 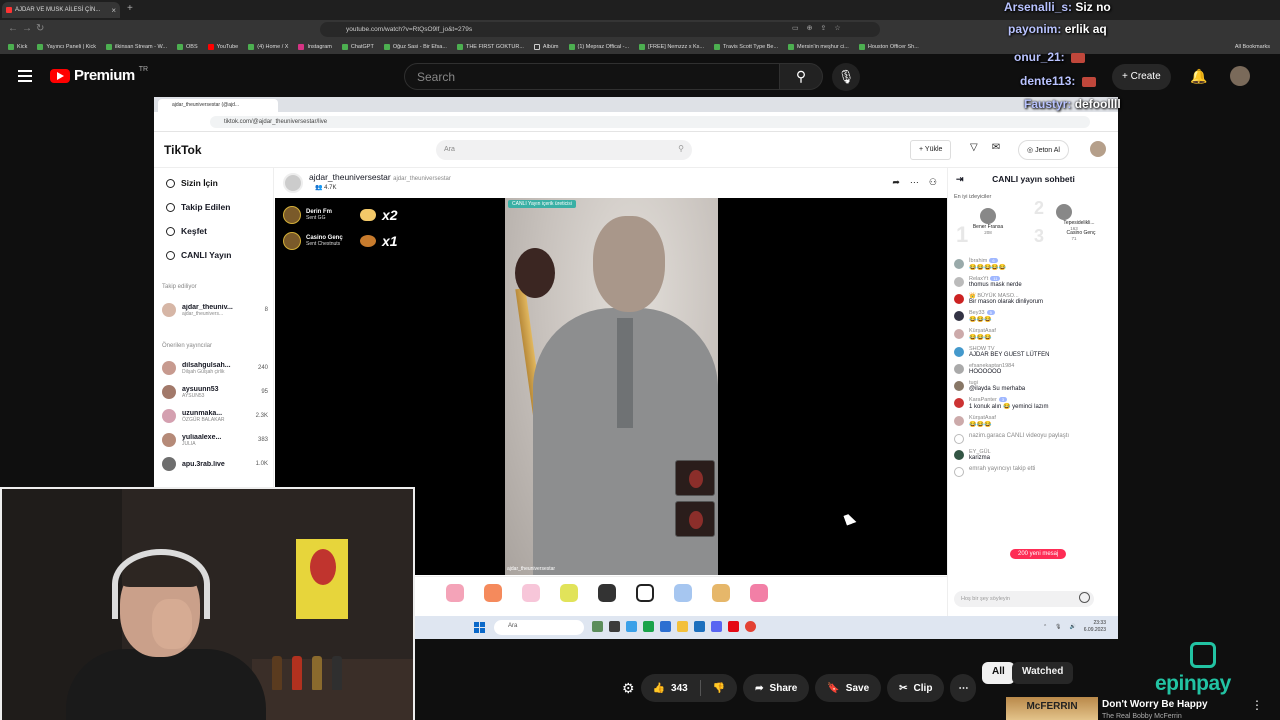 I want to click on tiktok-avatar, so click(x=1098, y=149).